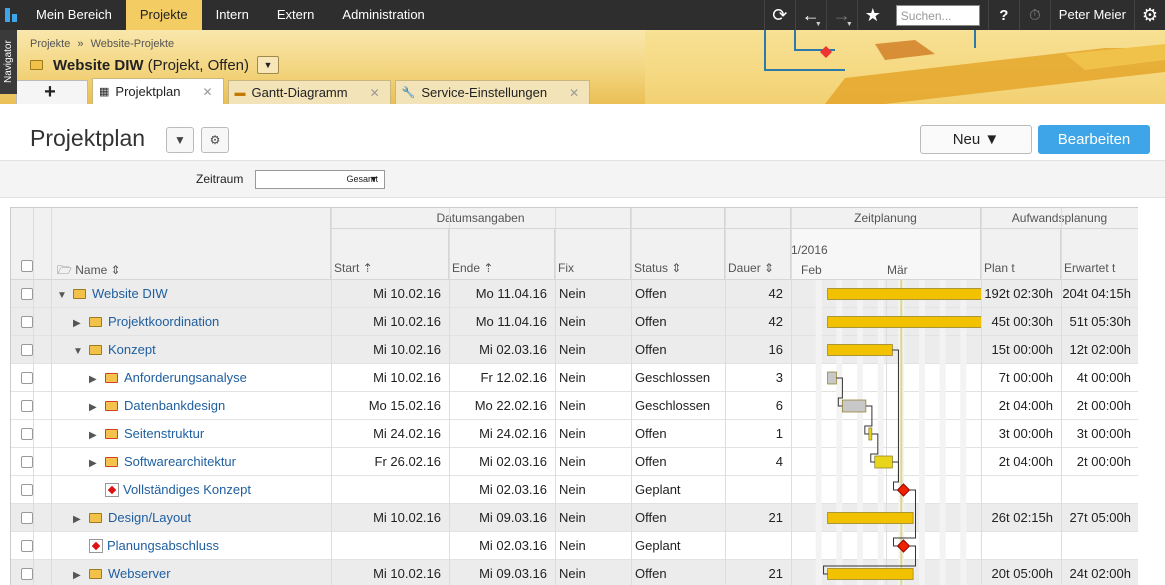 The height and width of the screenshot is (585, 1165). Describe the element at coordinates (513, 433) in the screenshot. I see `cell-end: Mi 24.02.16` at that location.